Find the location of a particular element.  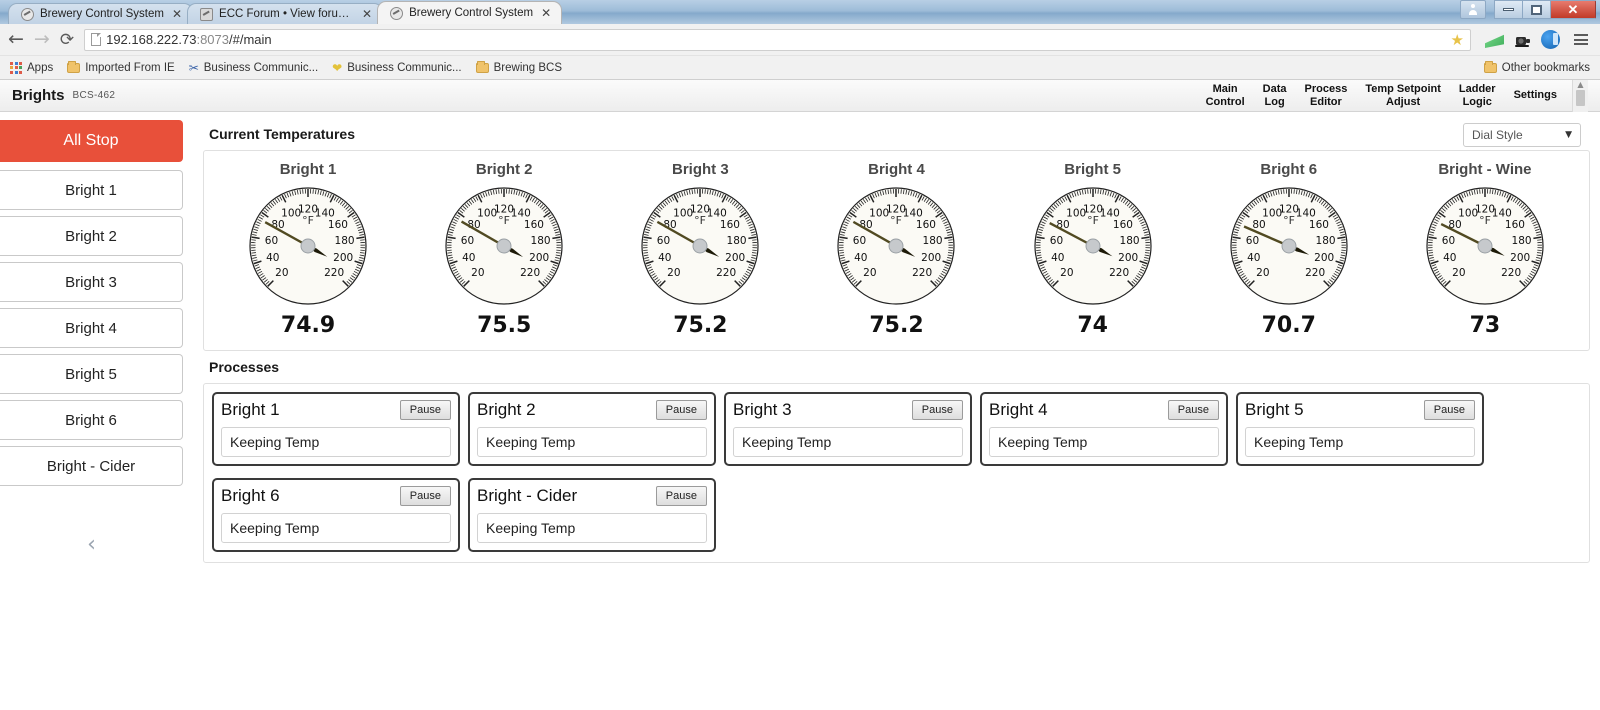

nav-item-temp-setpoint: Temp Setpoint Adjust is located at coordinates (1403, 96).